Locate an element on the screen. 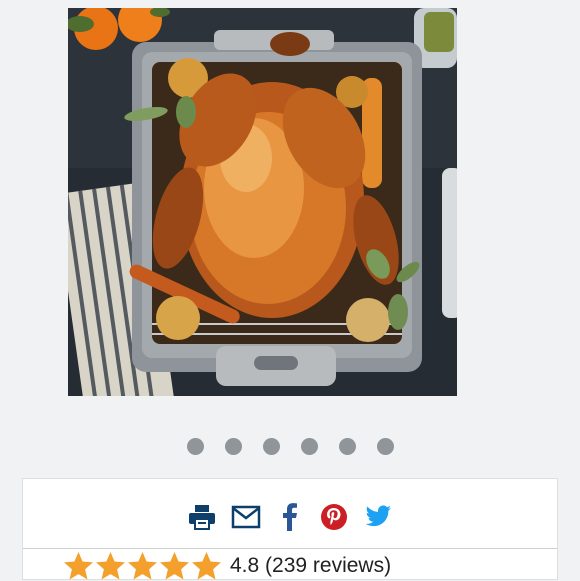  print-button is located at coordinates (202, 517).